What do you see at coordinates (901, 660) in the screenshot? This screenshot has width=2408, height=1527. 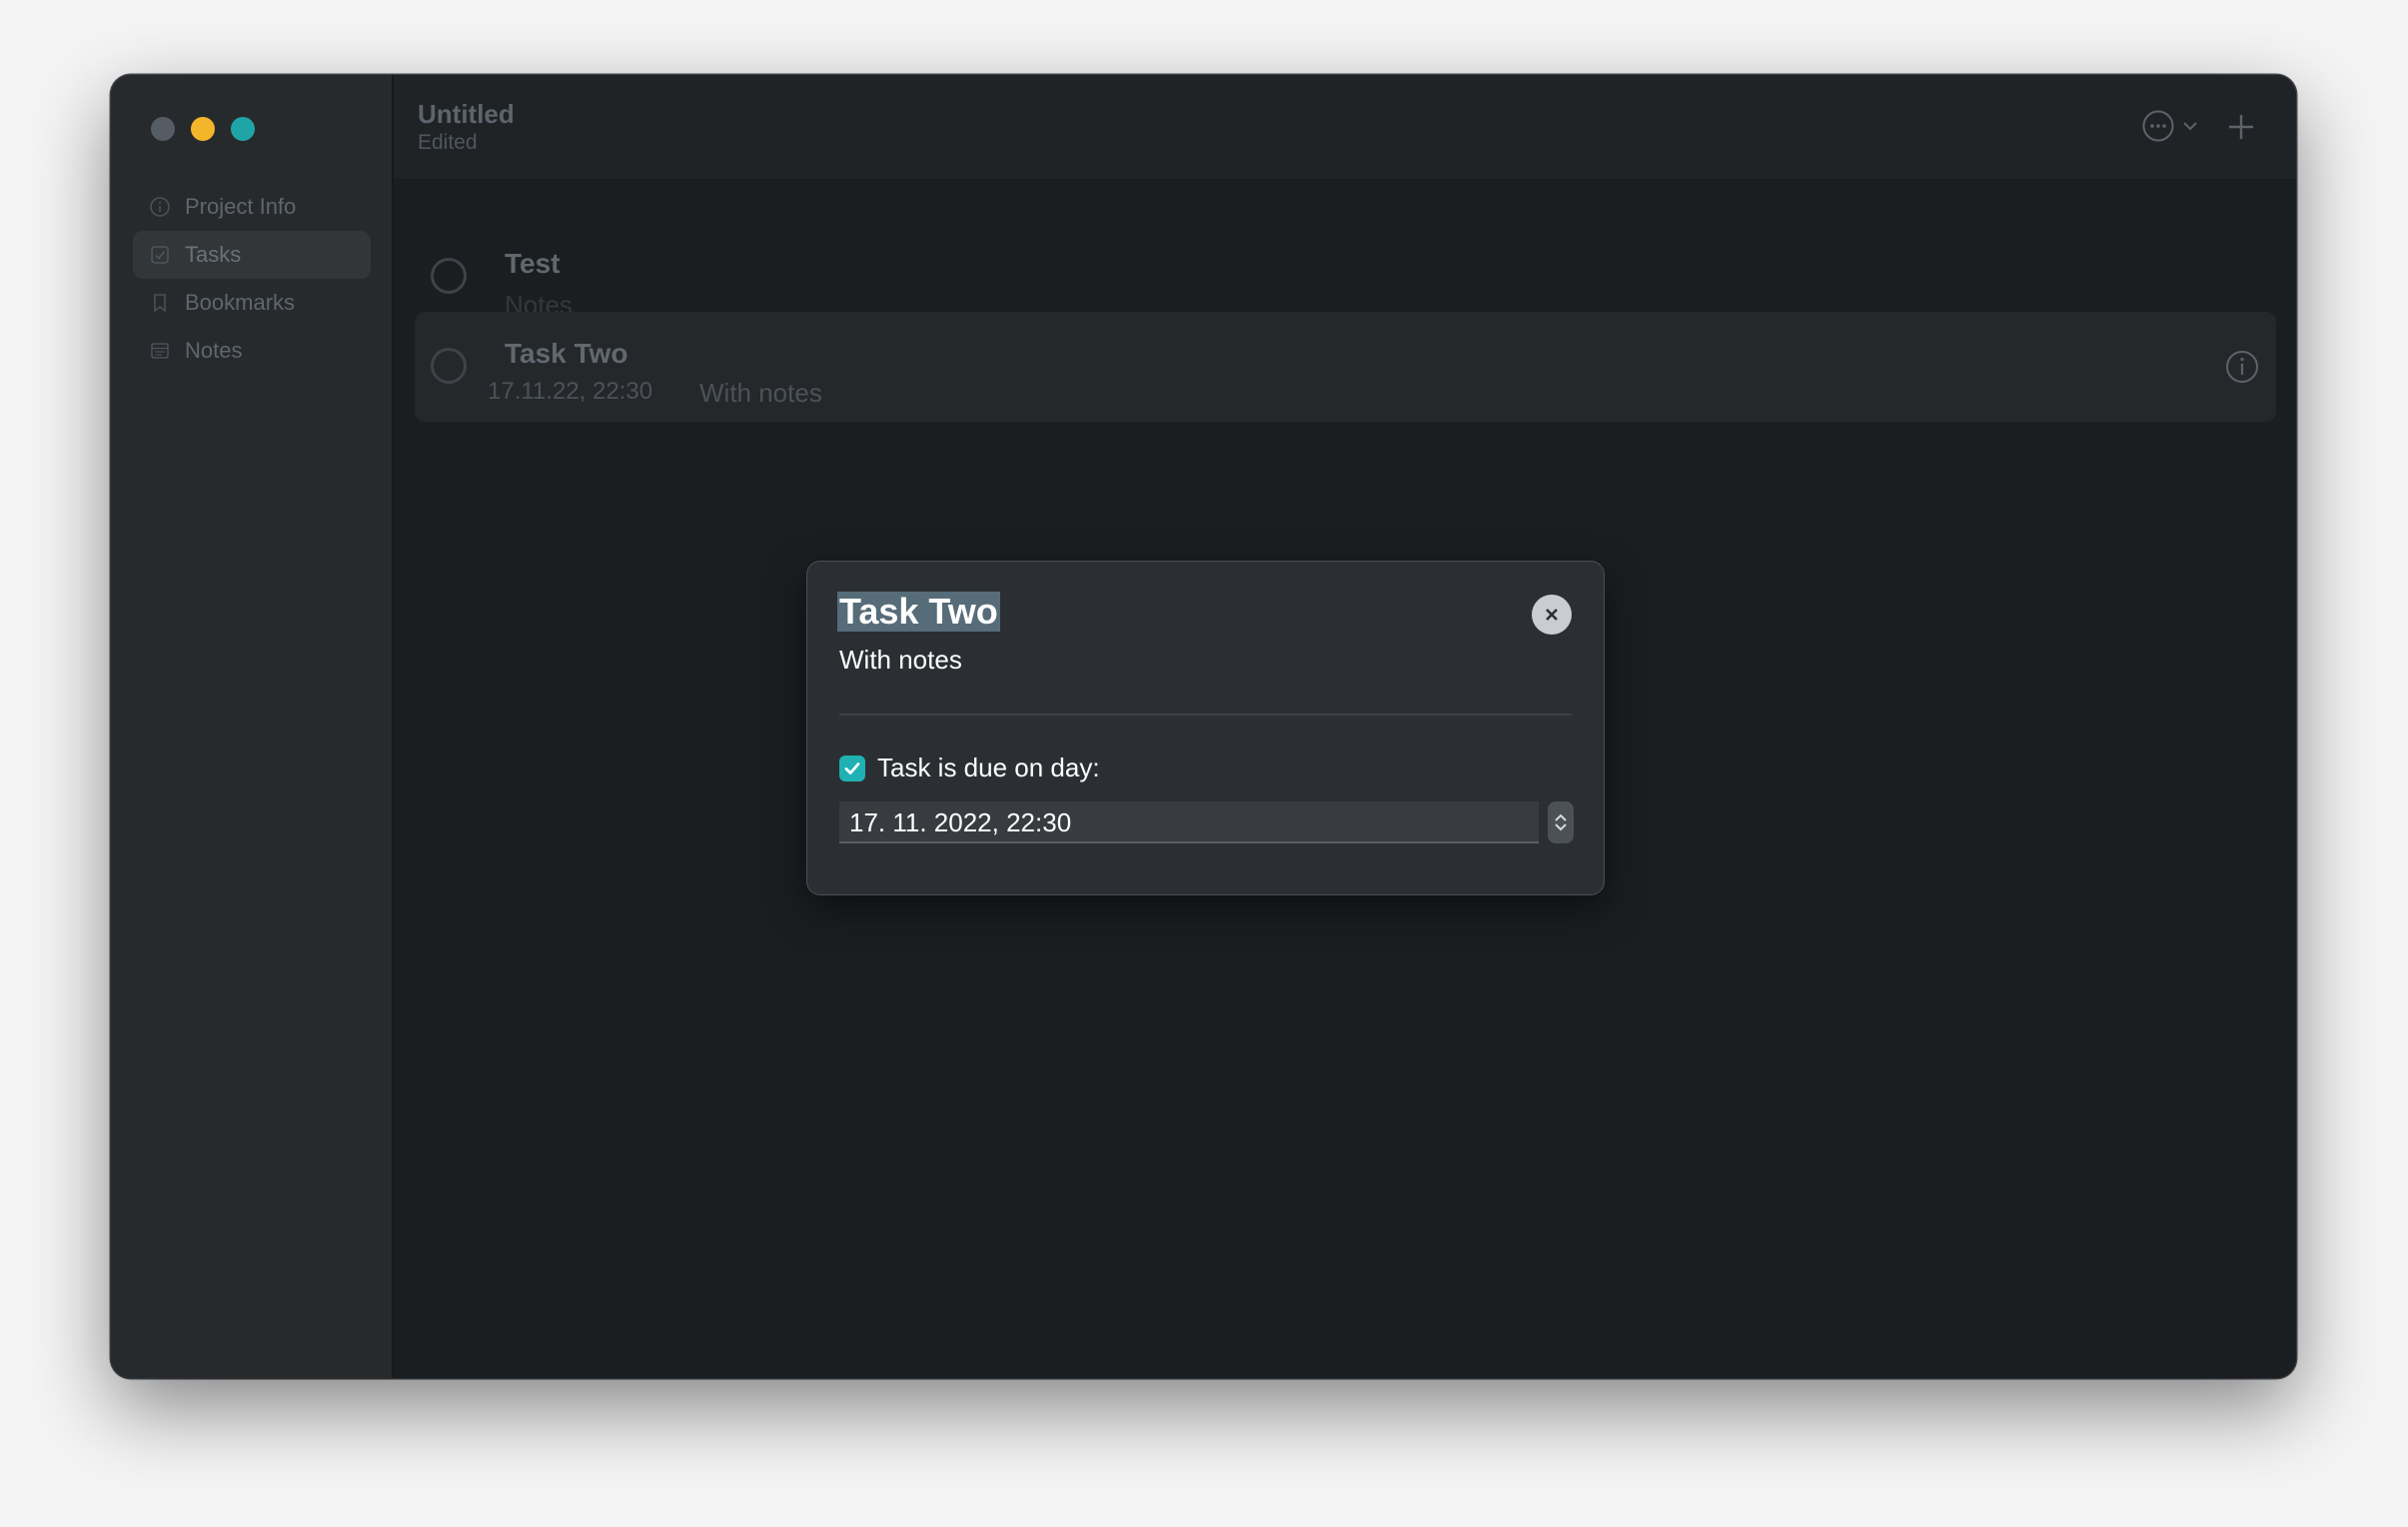 I see `popover-task-notes: With notes` at bounding box center [901, 660].